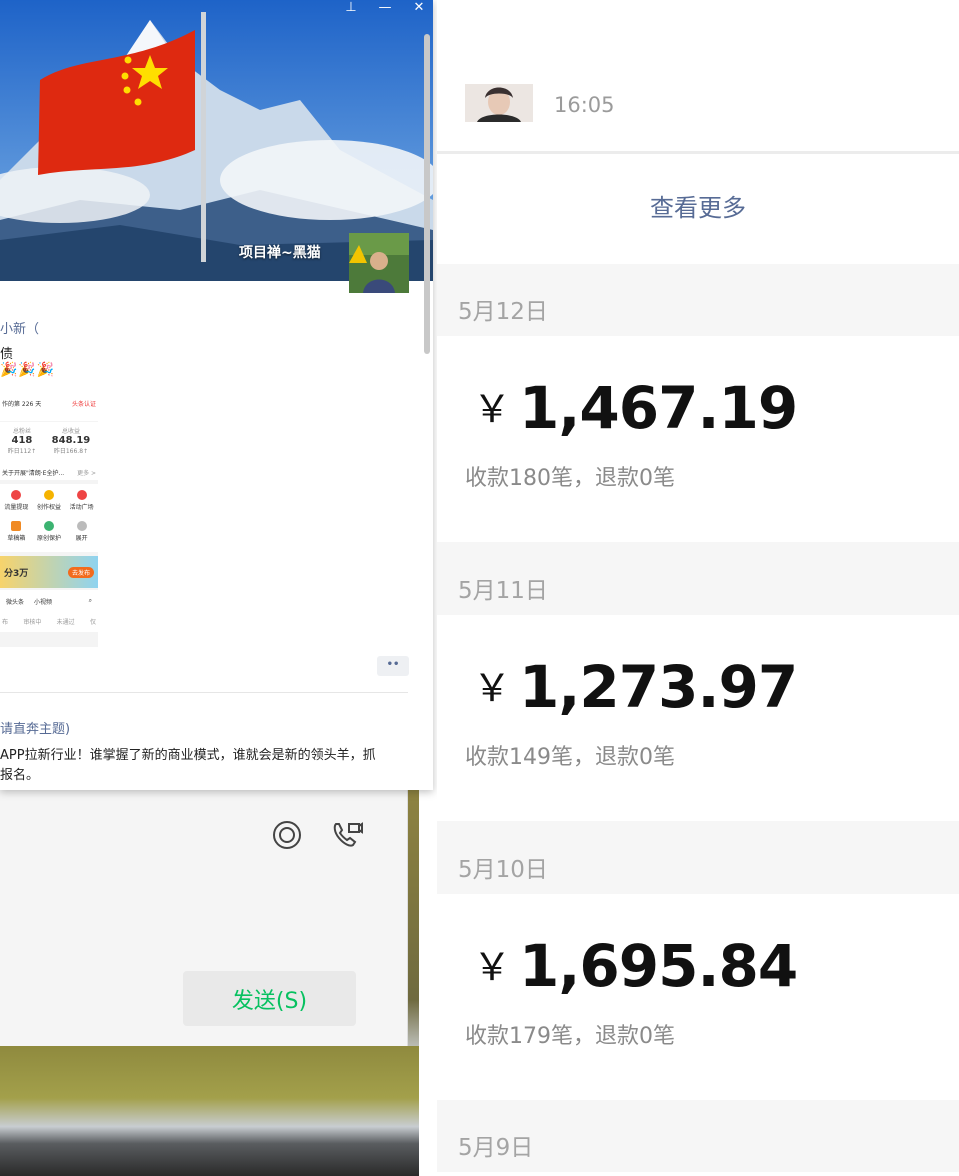  Describe the element at coordinates (496, 1148) in the screenshot. I see `day-label: 5月9日` at that location.